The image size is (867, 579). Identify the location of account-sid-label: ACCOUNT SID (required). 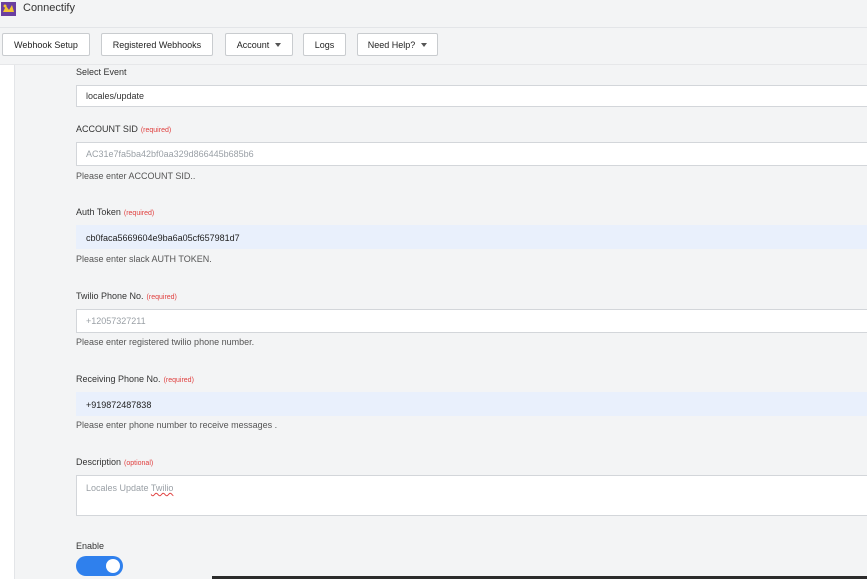
(123, 129).